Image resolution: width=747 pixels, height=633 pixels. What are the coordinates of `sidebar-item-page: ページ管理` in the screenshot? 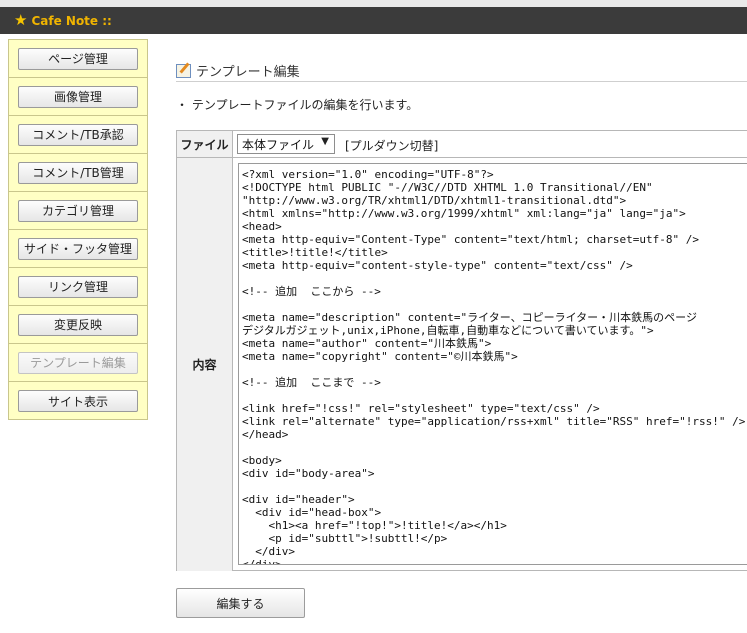 It's located at (78, 59).